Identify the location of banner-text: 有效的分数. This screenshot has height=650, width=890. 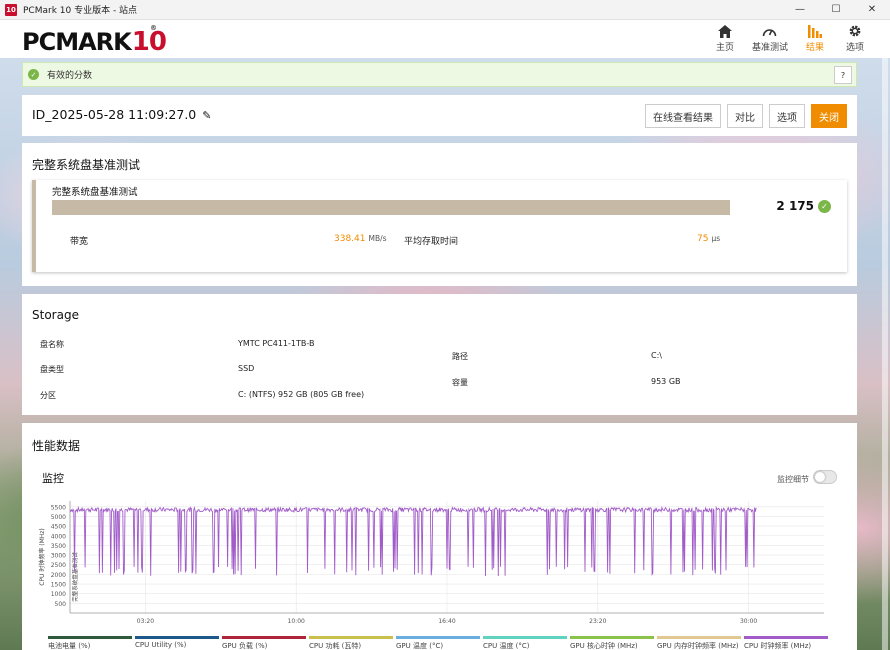
(70, 76).